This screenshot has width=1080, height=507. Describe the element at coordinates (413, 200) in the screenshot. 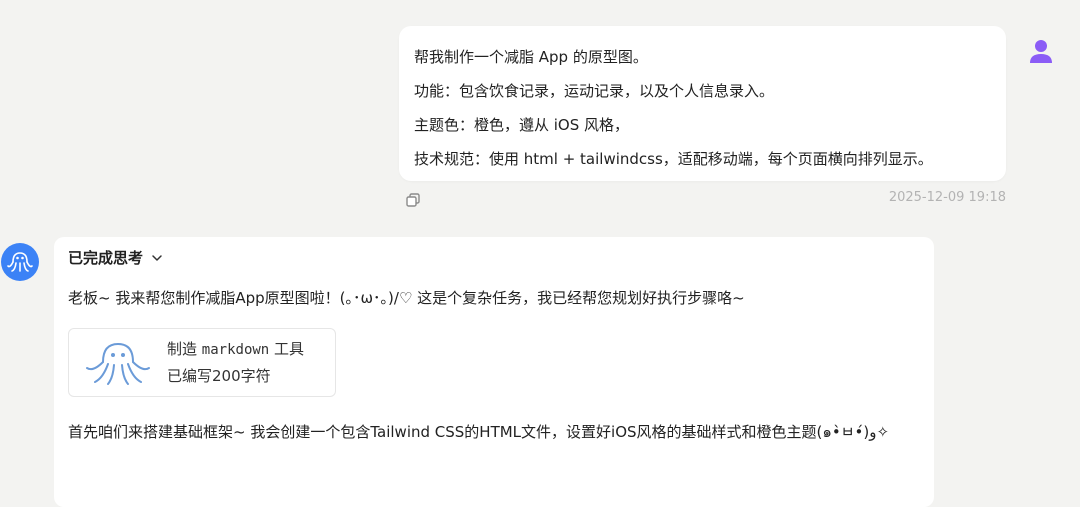

I see `copy-icon` at that location.